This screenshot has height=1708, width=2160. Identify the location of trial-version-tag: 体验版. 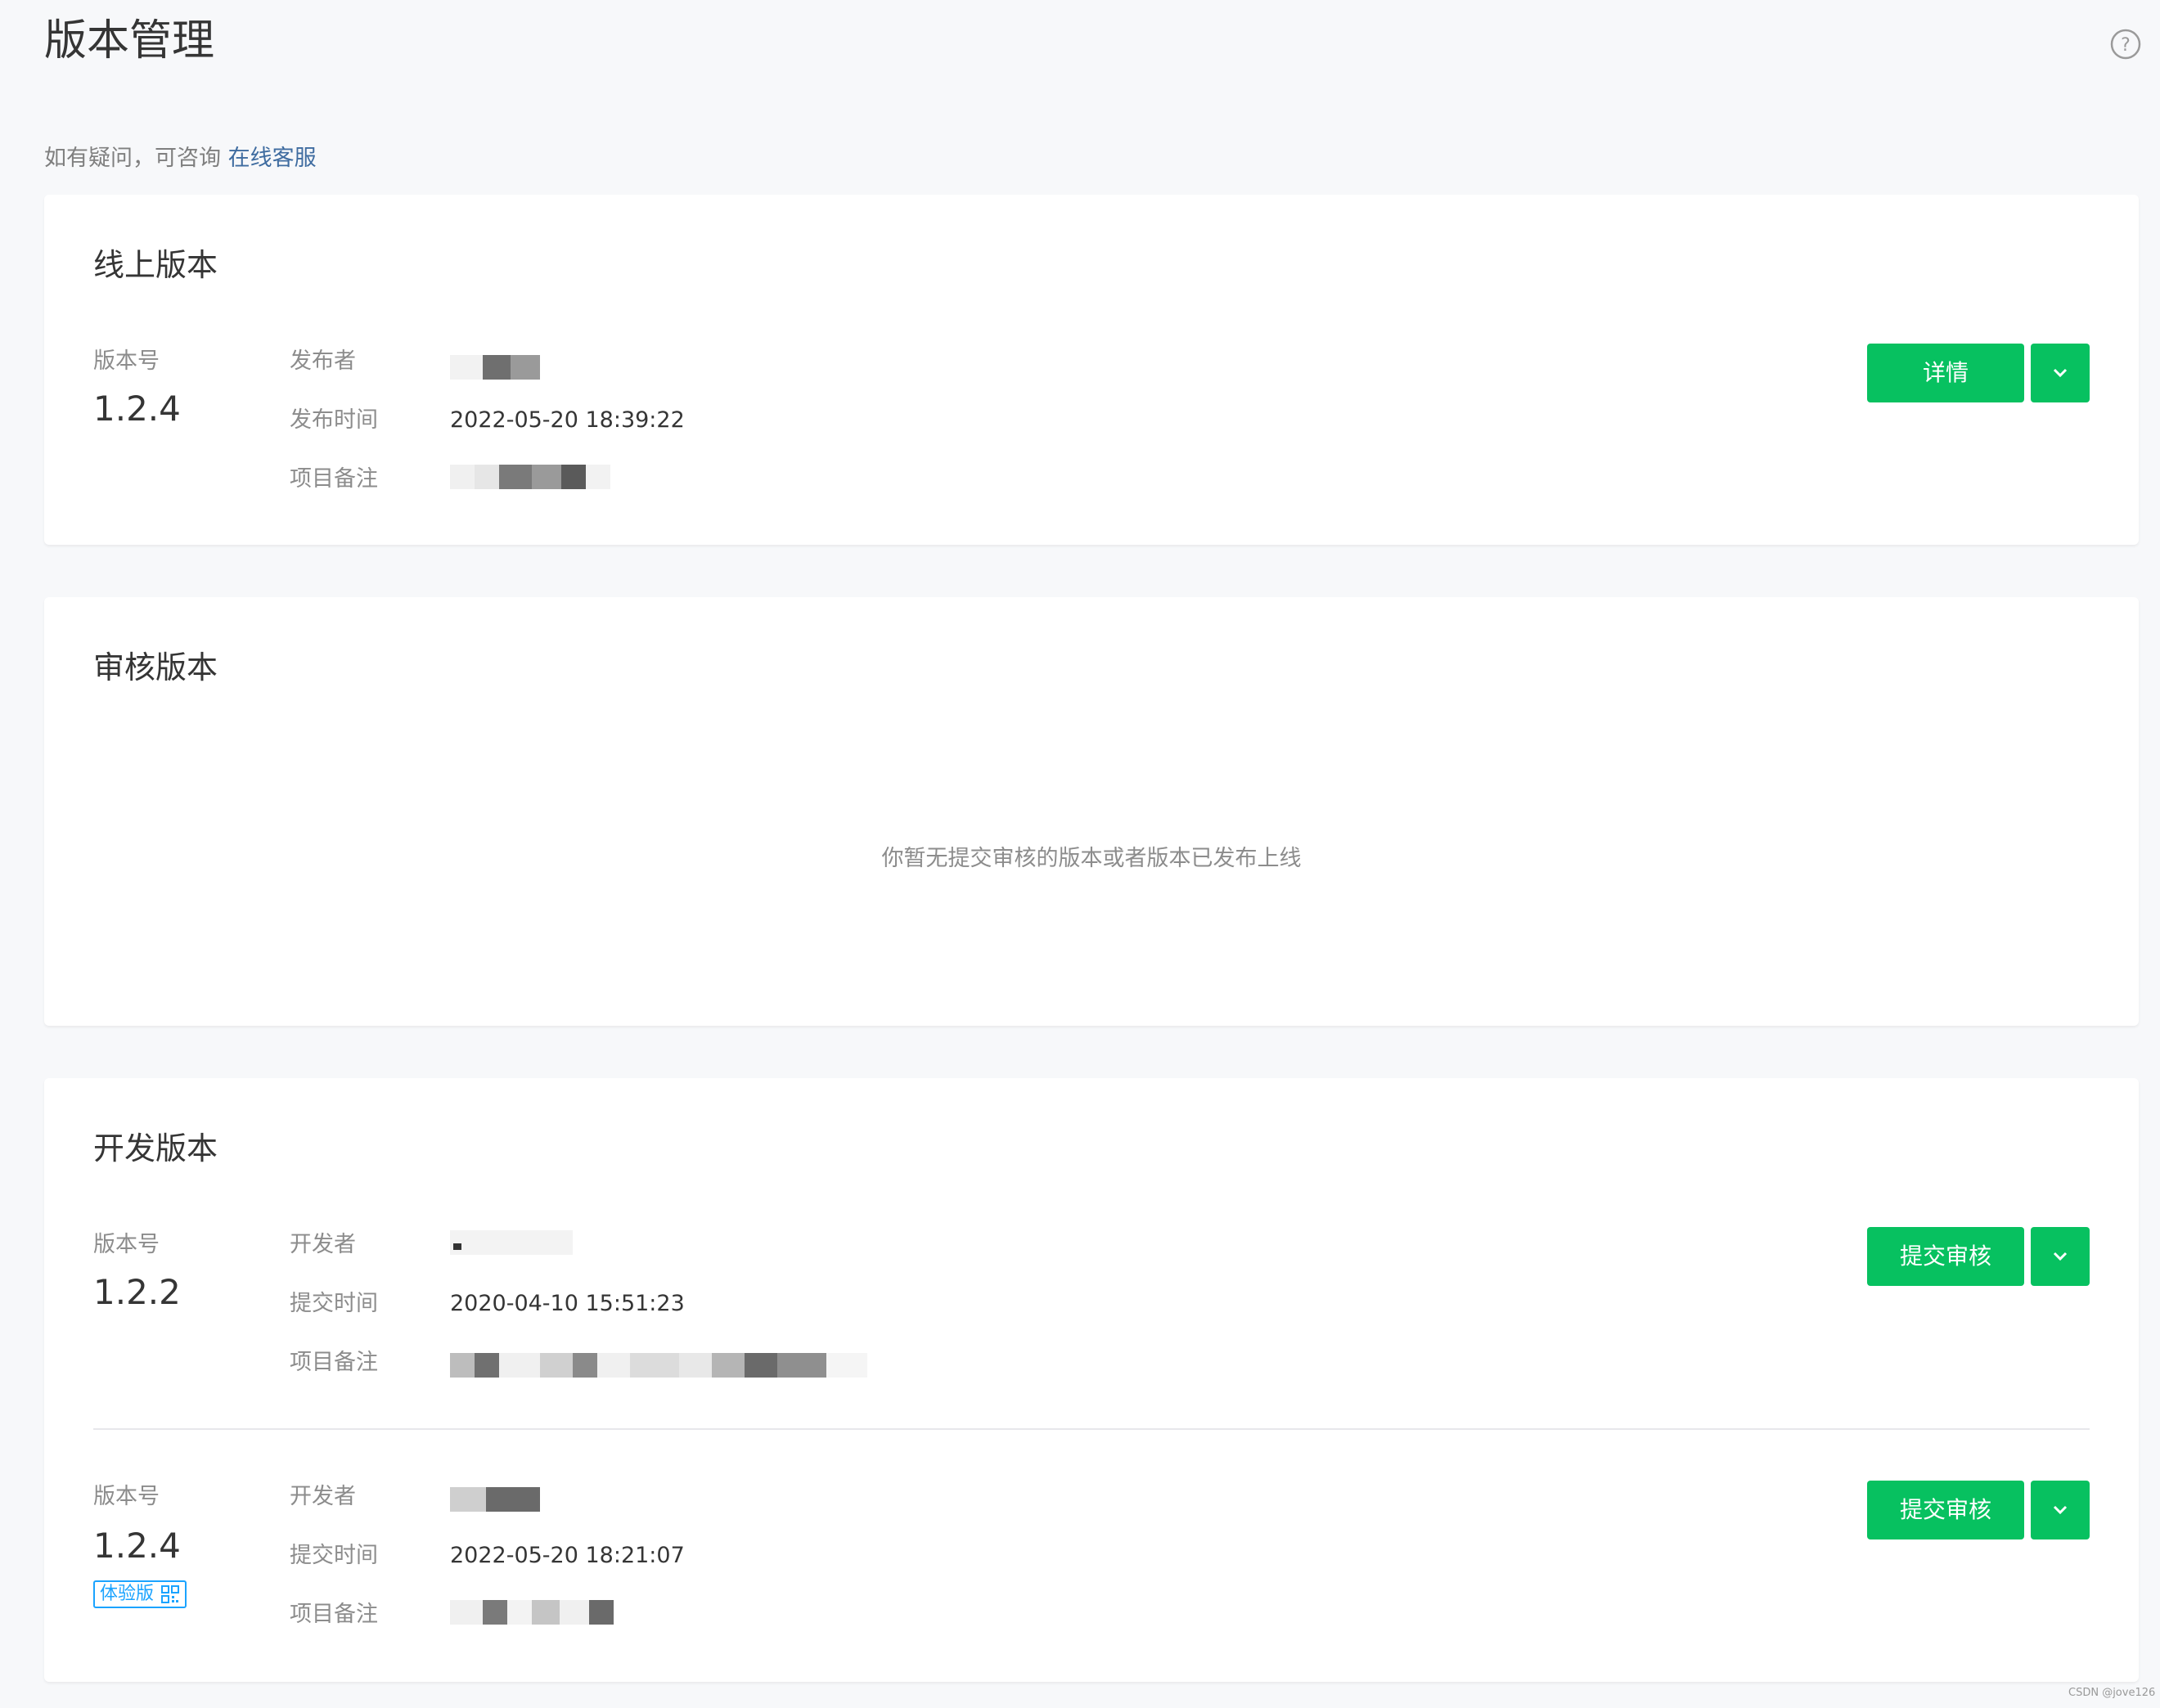
(140, 1594).